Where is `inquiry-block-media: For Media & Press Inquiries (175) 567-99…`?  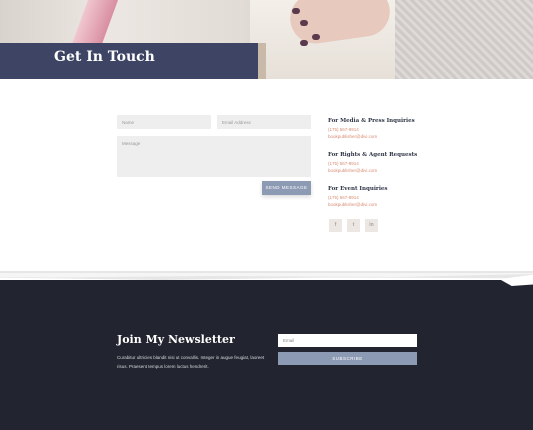 inquiry-block-media: For Media & Press Inquiries (175) 567-99… is located at coordinates (383, 128).